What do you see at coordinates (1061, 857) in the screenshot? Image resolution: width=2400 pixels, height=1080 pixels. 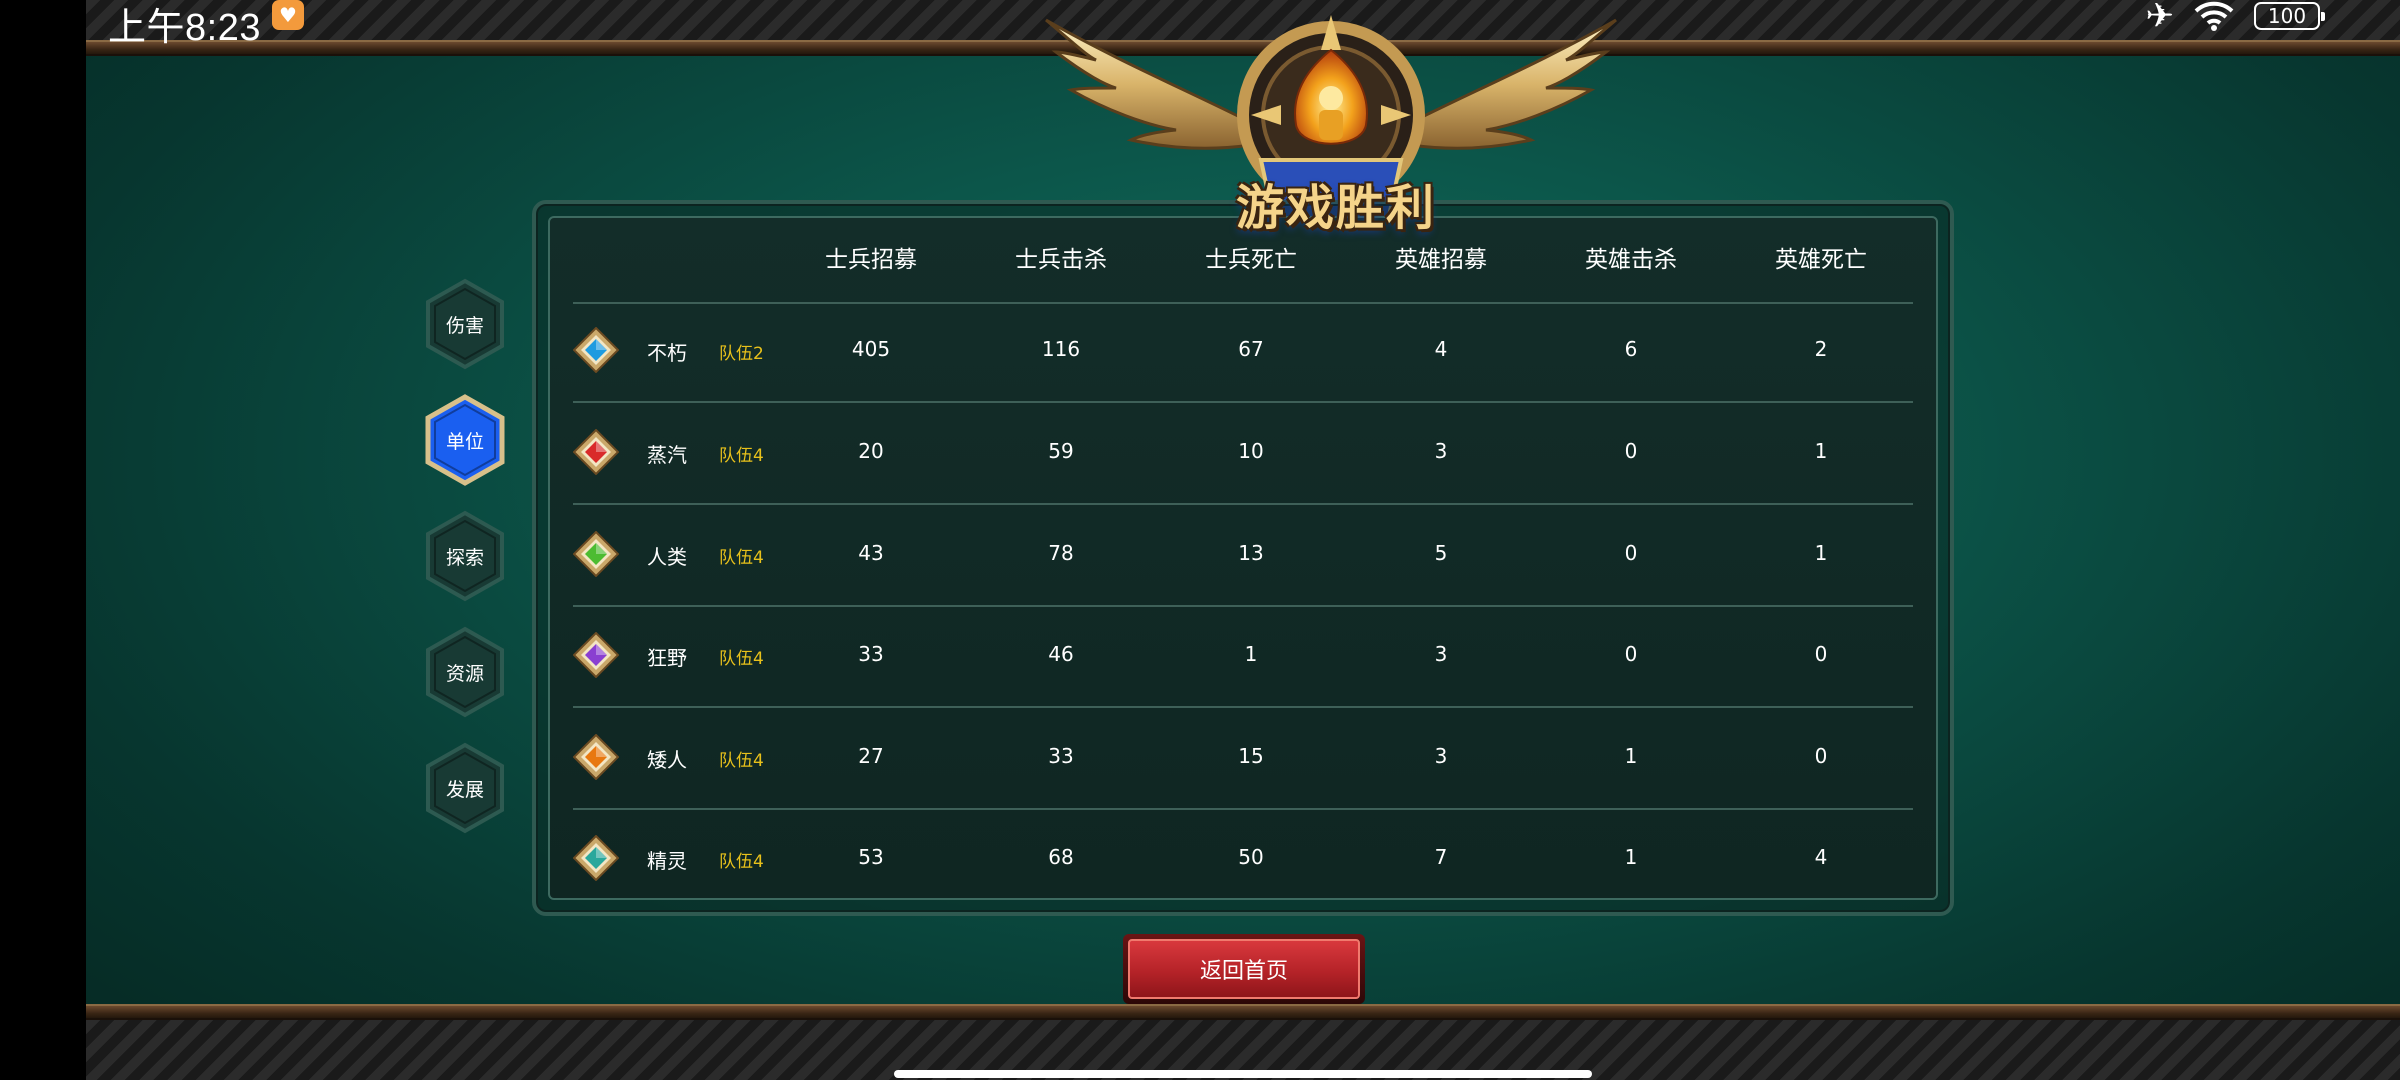 I see `stat-cell: 68` at bounding box center [1061, 857].